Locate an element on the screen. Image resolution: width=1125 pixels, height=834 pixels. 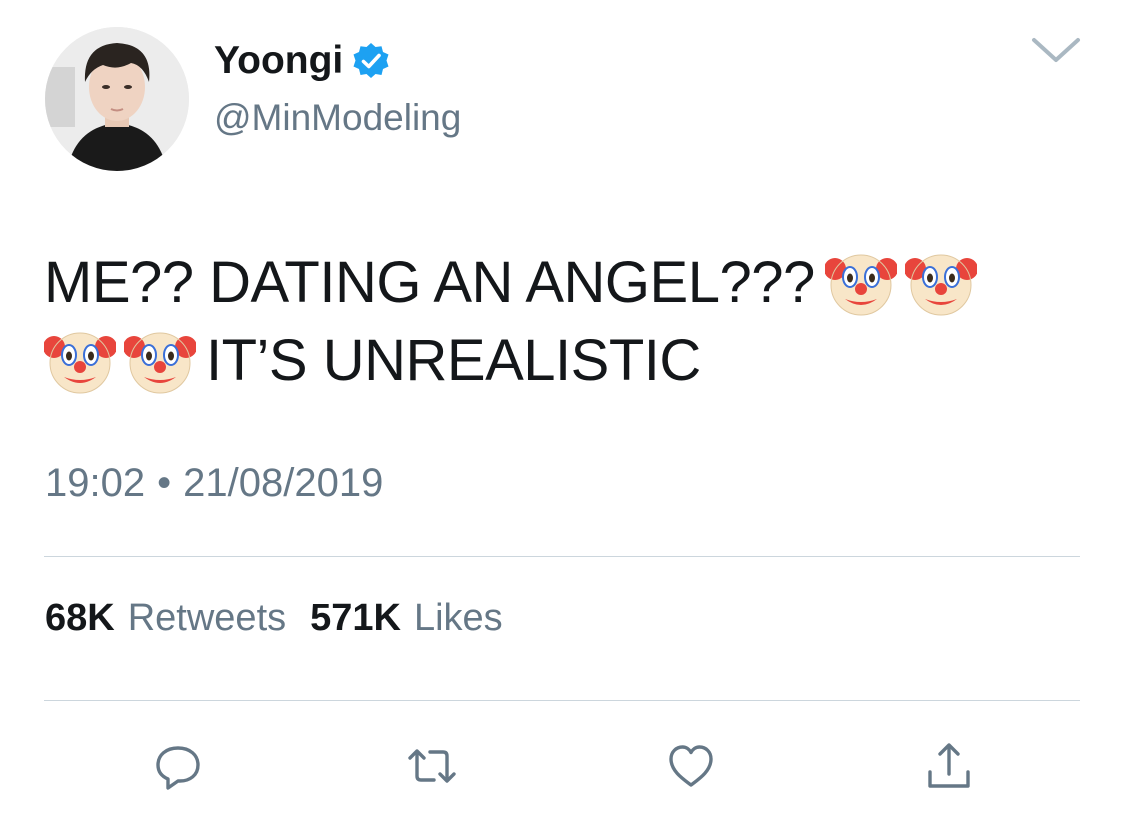
reply-icon is located at coordinates (178, 768).